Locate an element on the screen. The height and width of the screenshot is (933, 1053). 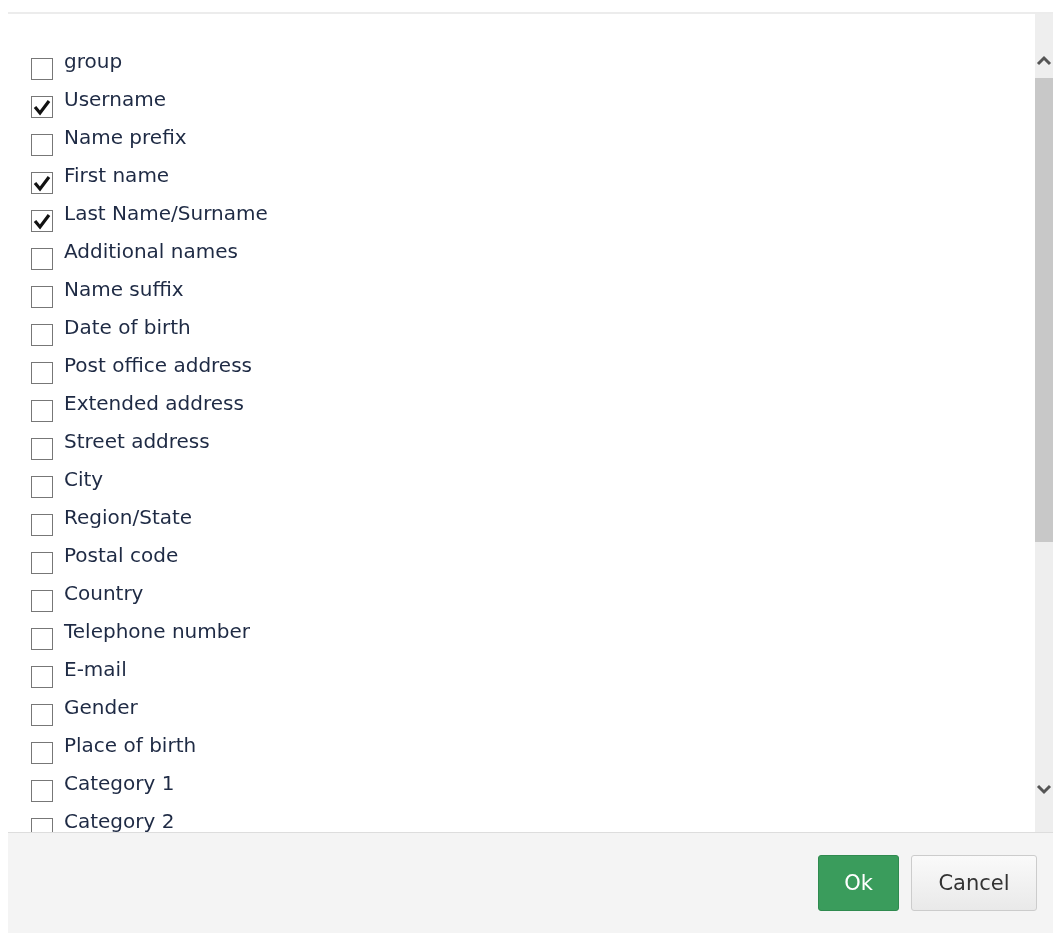
field-label: First name is located at coordinates (117, 175).